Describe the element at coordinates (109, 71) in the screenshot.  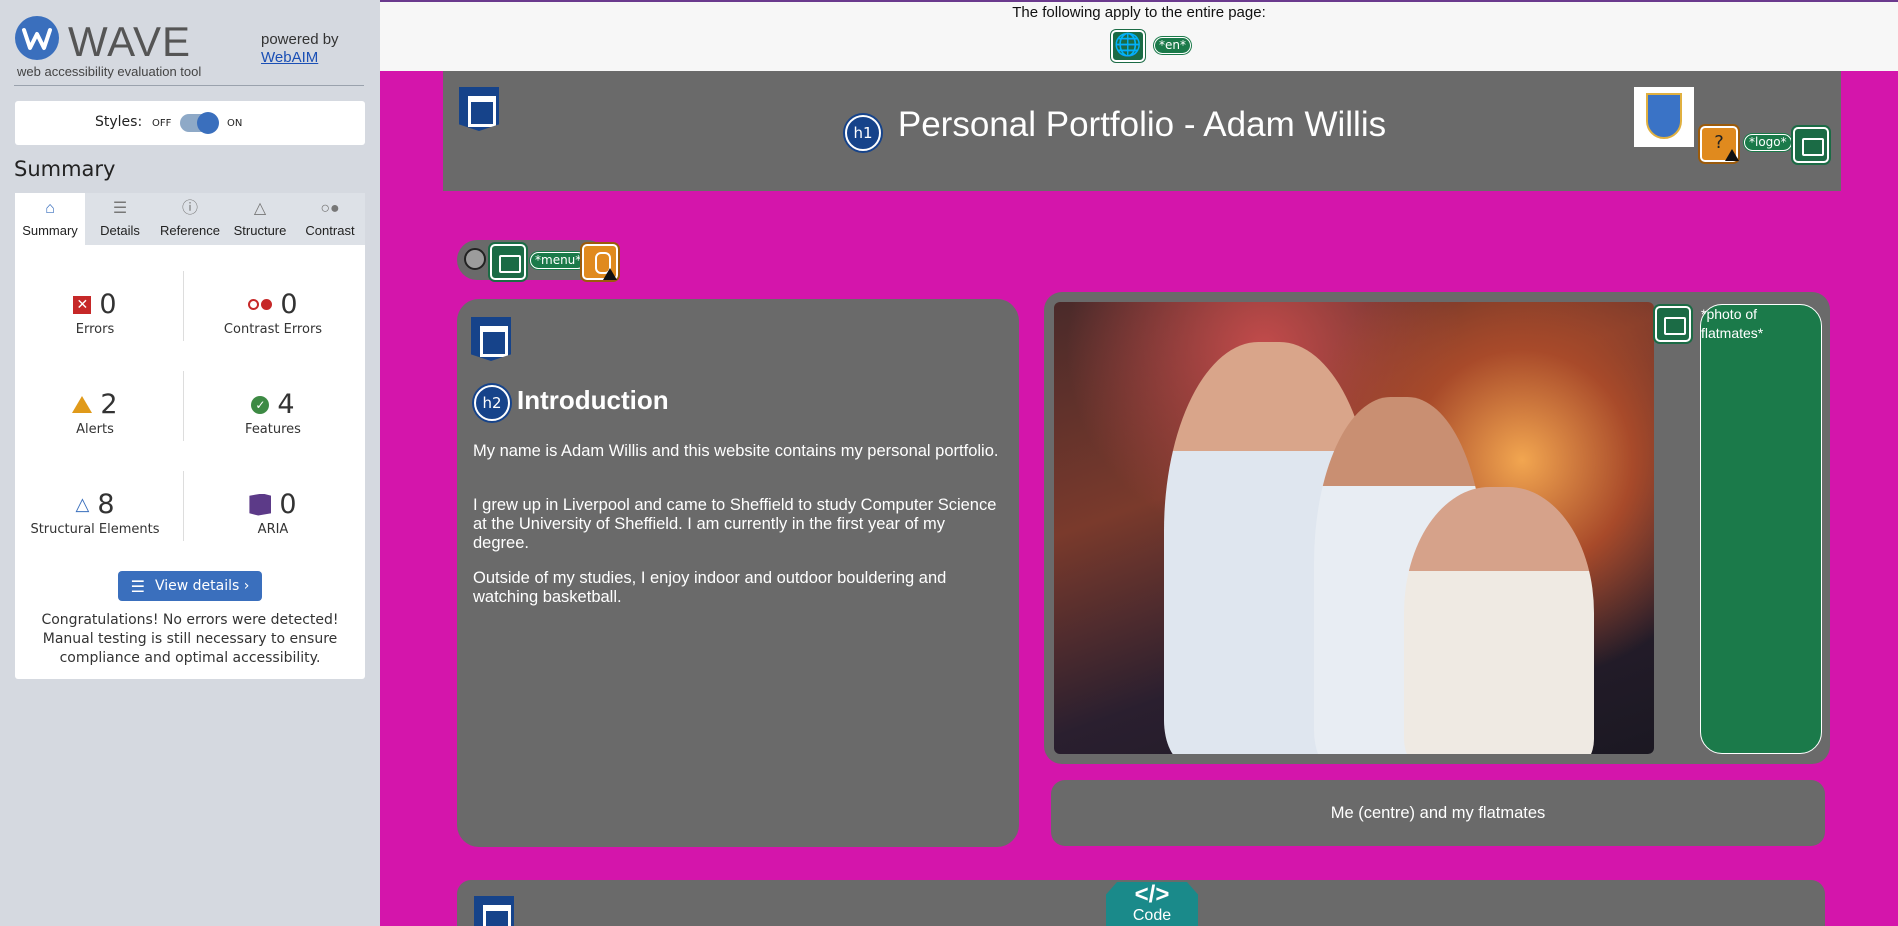
I see `wave-subtitle: web accessibility evaluation tool` at that location.